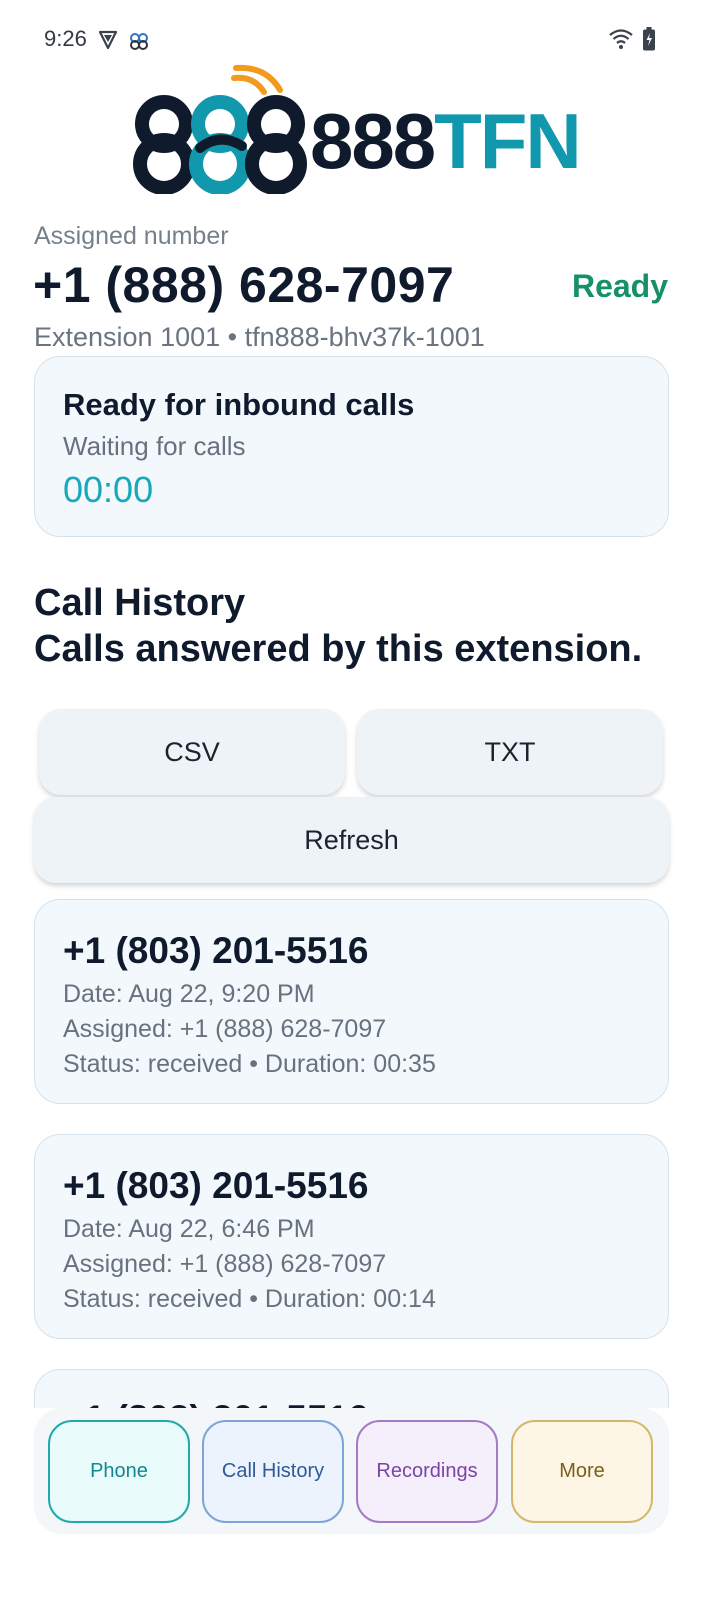 This screenshot has height=1608, width=720. Describe the element at coordinates (140, 603) in the screenshot. I see `call-history-title: Call History` at that location.